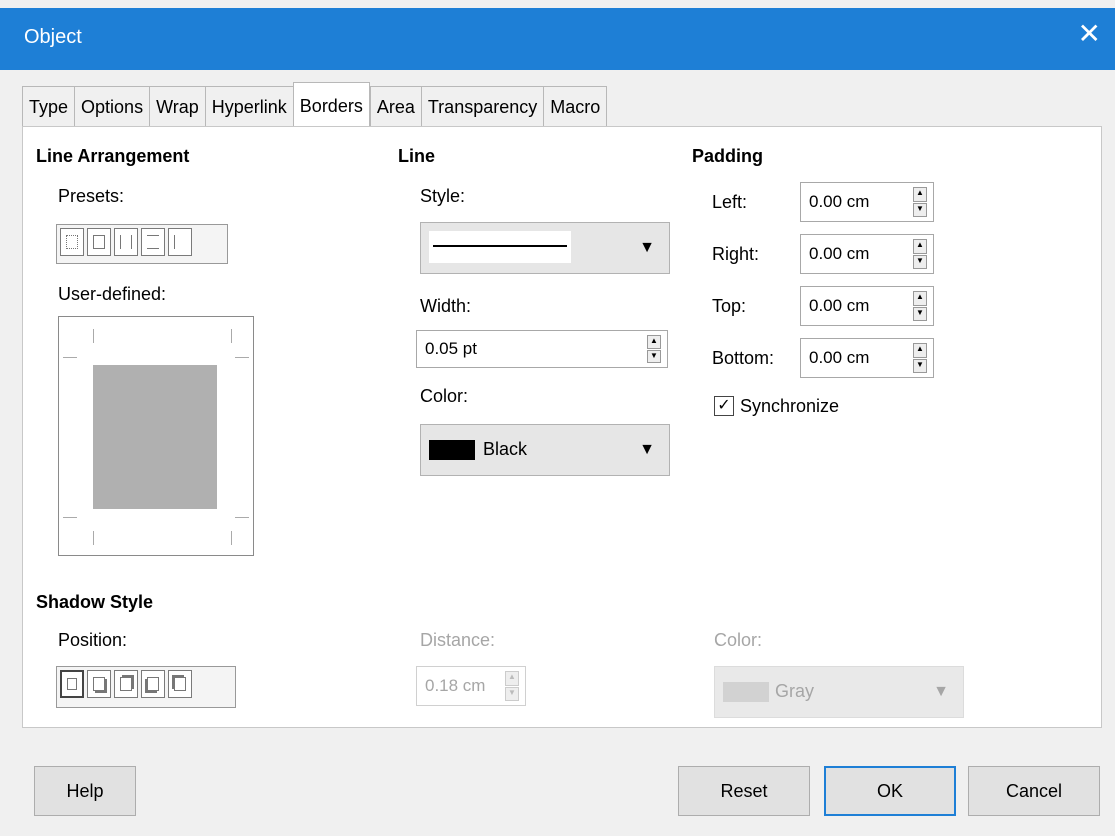 The width and height of the screenshot is (1115, 836). I want to click on line-color-value: Black, so click(505, 449).